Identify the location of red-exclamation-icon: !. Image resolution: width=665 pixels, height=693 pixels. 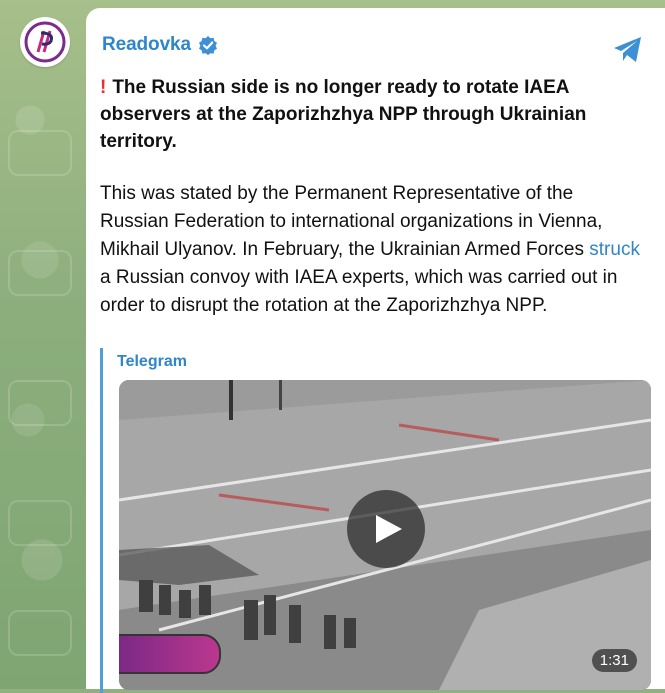
(103, 87).